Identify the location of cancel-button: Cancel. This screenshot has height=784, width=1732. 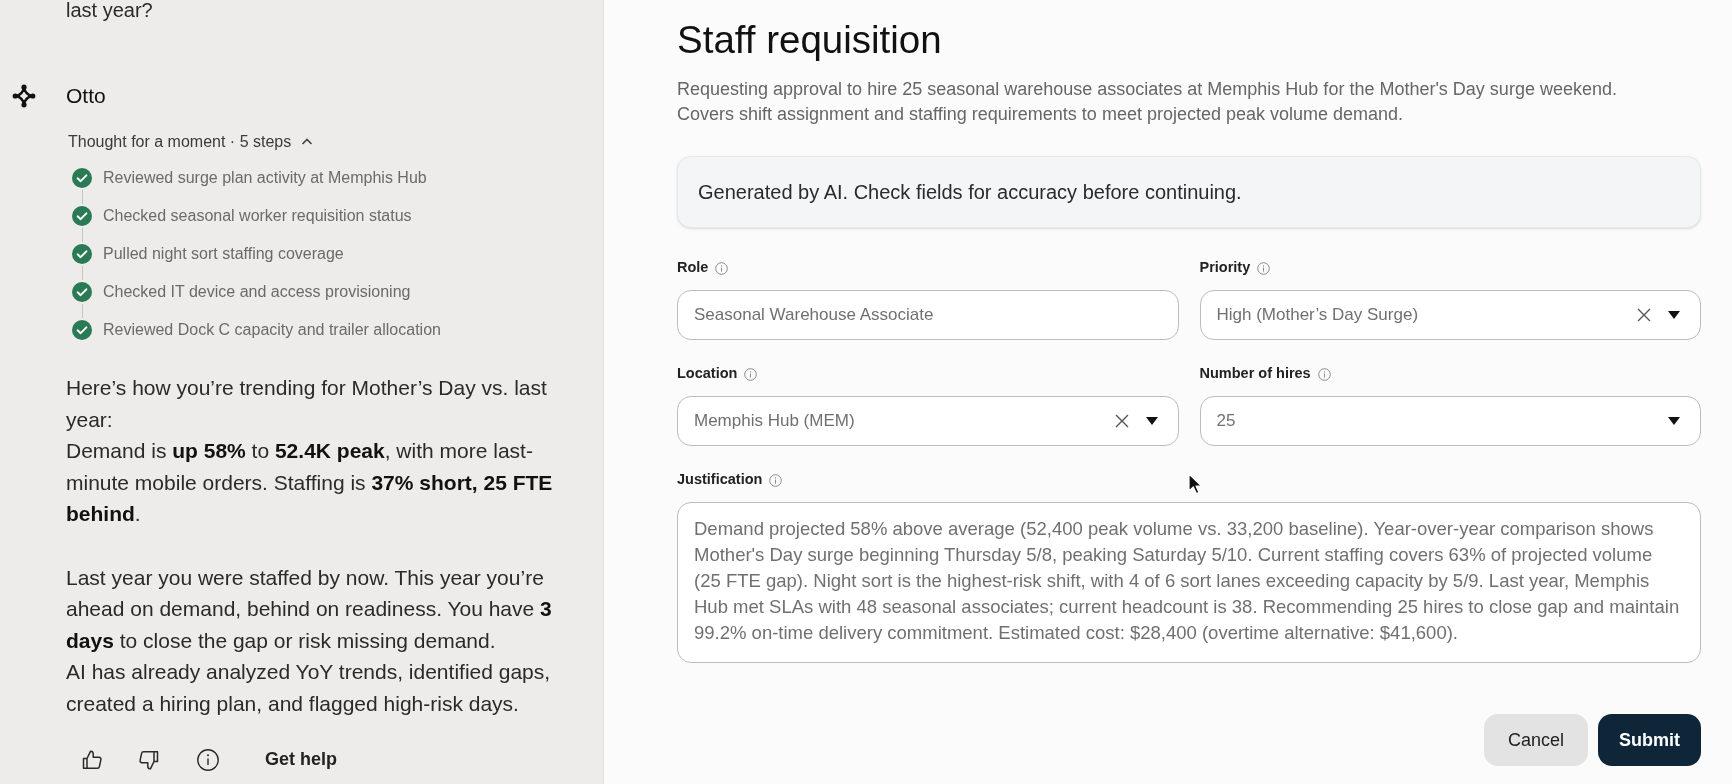
(1535, 740).